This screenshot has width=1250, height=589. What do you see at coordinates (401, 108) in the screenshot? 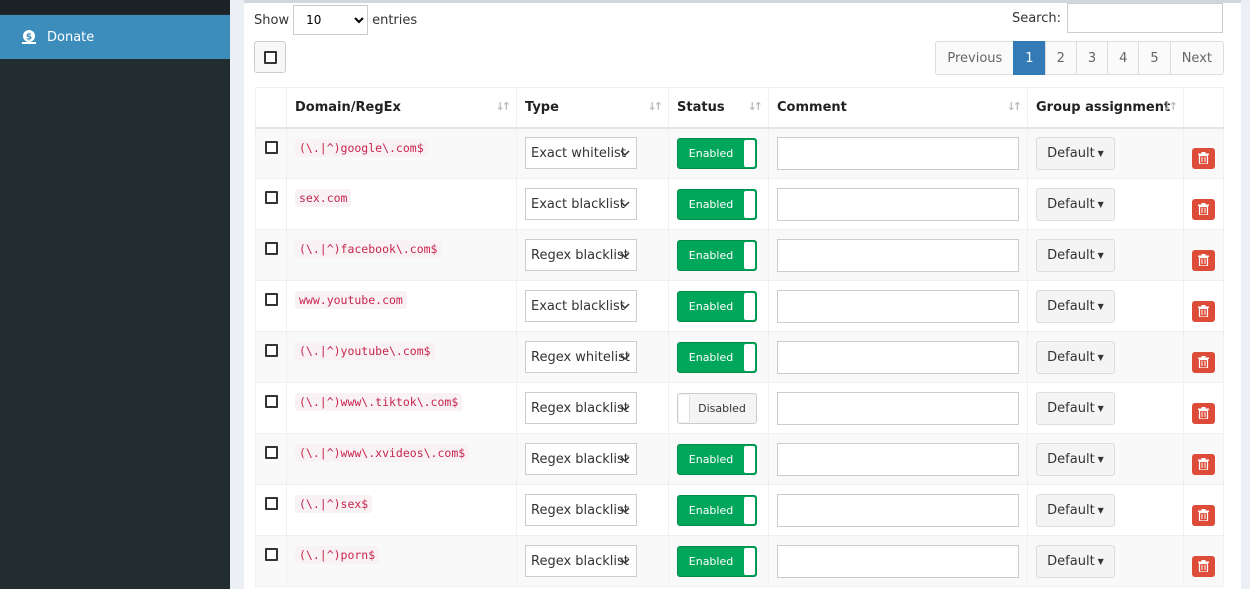
I see `header-domain: Domain/RegEx ↓↑` at bounding box center [401, 108].